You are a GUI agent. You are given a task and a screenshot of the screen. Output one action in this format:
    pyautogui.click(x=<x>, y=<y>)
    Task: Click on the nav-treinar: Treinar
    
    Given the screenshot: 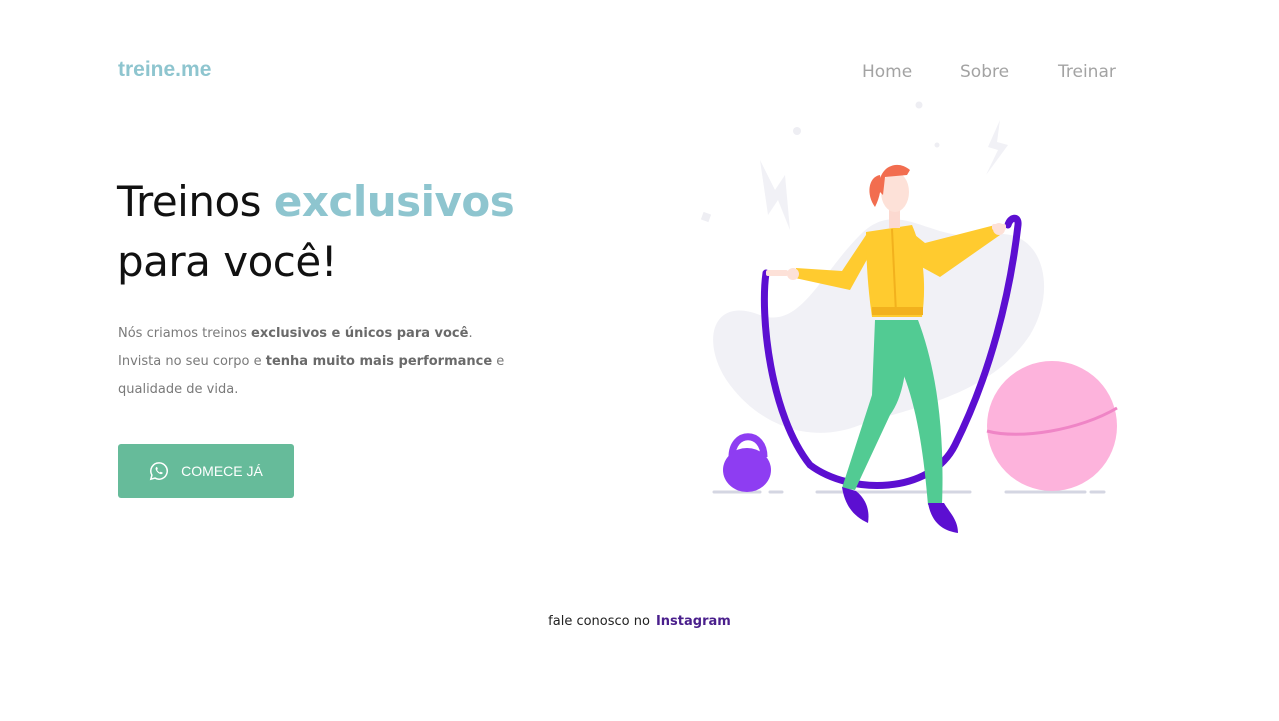 What is the action you would take?
    pyautogui.click(x=1087, y=72)
    